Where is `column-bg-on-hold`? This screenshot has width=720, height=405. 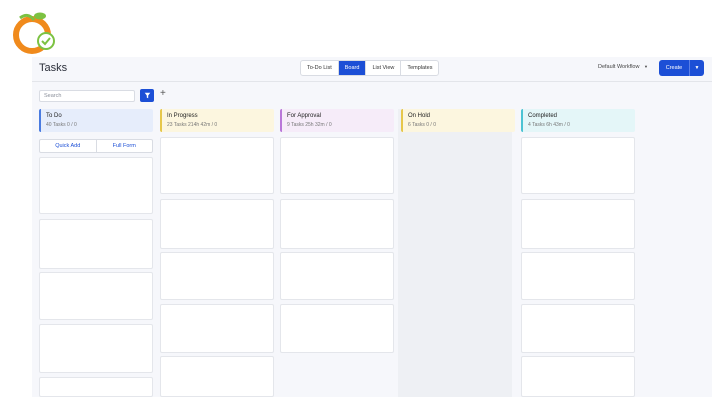 column-bg-on-hold is located at coordinates (455, 253).